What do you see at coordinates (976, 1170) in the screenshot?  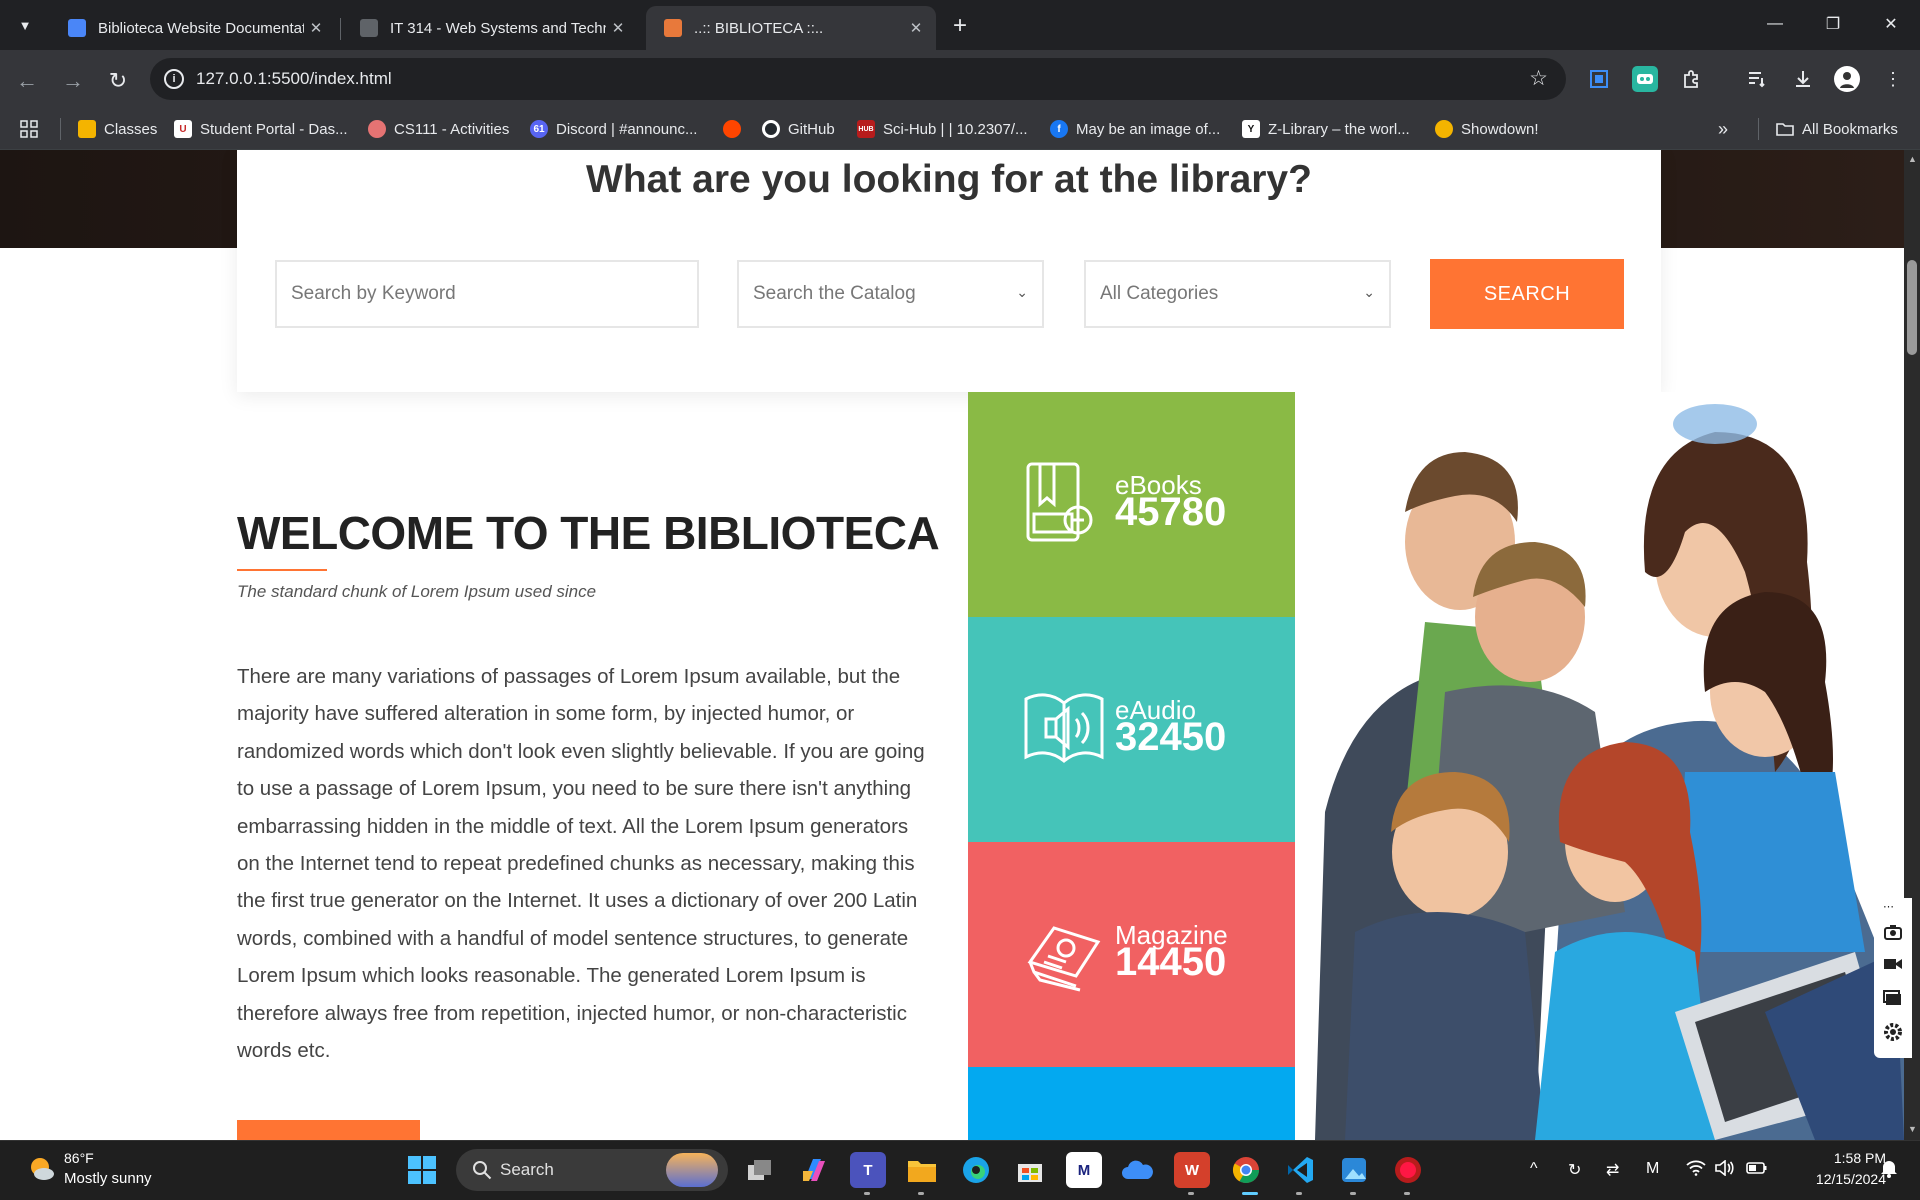 I see `edge-icon` at bounding box center [976, 1170].